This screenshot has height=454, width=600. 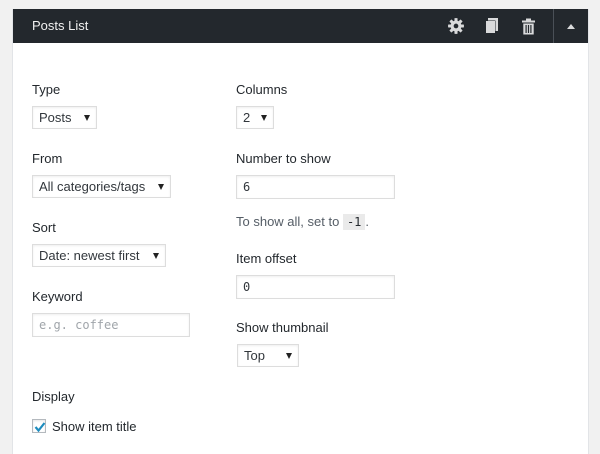 I want to click on sort-label: Sort, so click(x=44, y=227).